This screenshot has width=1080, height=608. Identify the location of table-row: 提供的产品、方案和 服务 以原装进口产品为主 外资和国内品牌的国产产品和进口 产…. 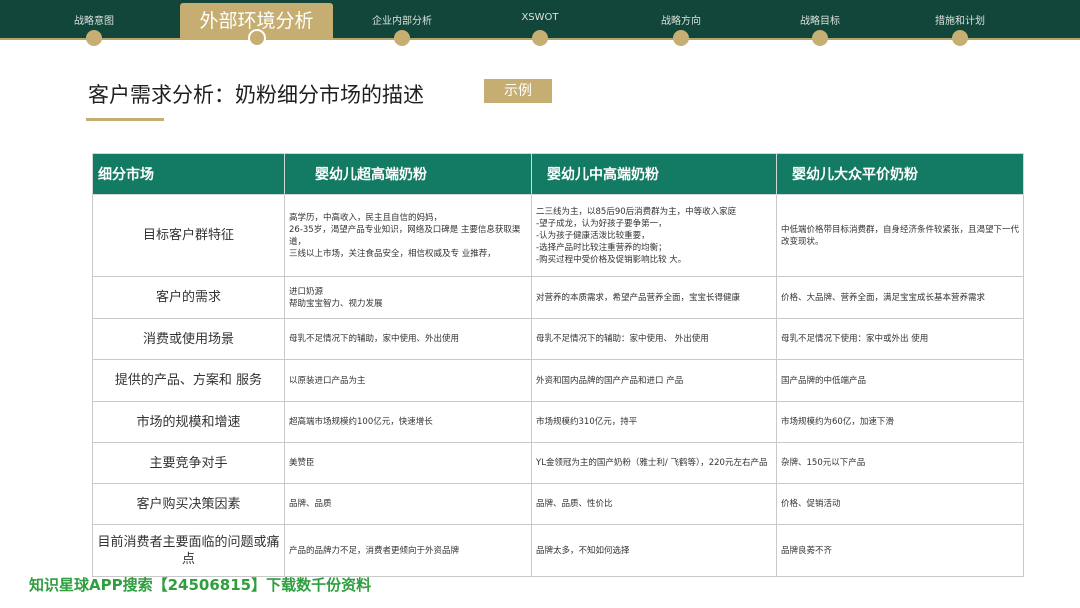
(558, 380).